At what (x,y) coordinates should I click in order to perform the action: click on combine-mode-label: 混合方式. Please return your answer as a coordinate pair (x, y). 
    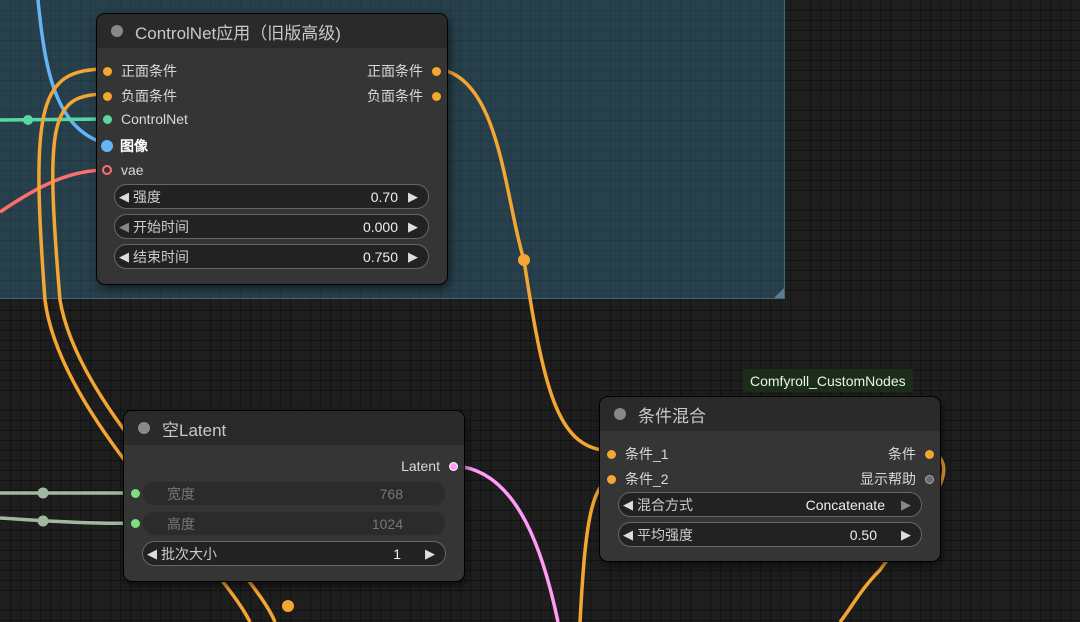
    Looking at the image, I should click on (665, 504).